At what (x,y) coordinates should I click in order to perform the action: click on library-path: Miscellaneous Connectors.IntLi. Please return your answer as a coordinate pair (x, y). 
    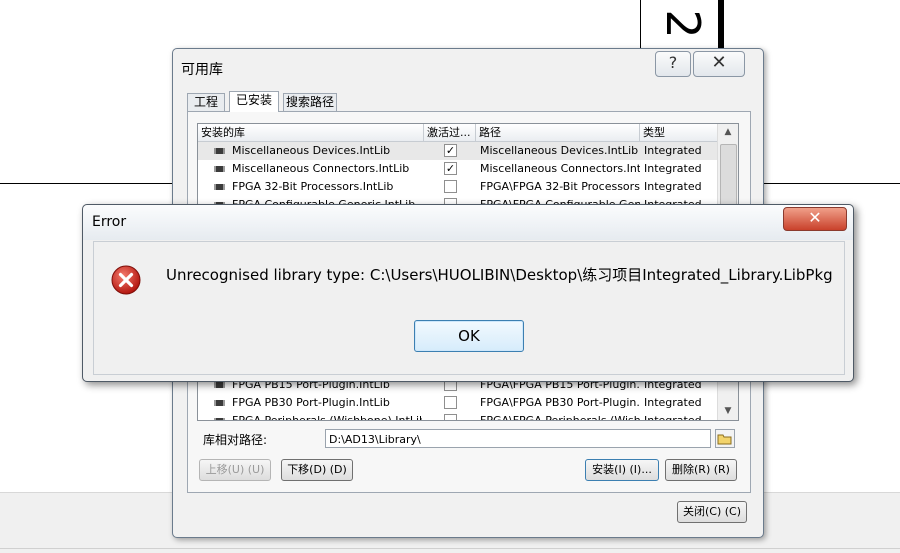
    Looking at the image, I should click on (560, 168).